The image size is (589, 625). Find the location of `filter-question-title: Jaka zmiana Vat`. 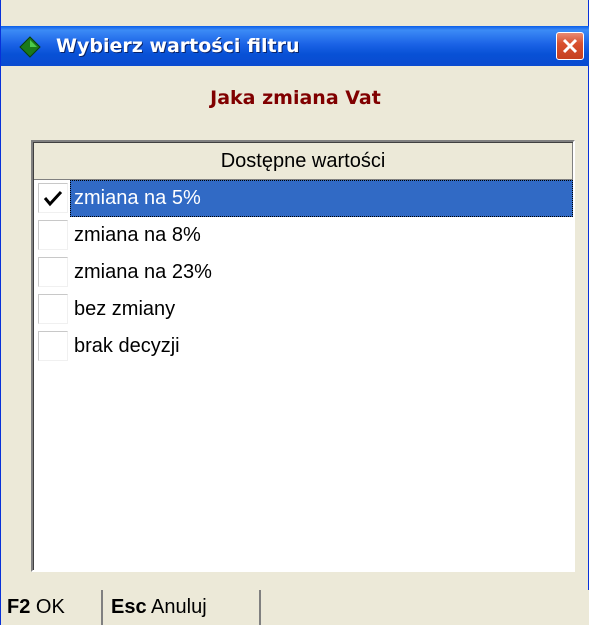

filter-question-title: Jaka zmiana Vat is located at coordinates (295, 98).